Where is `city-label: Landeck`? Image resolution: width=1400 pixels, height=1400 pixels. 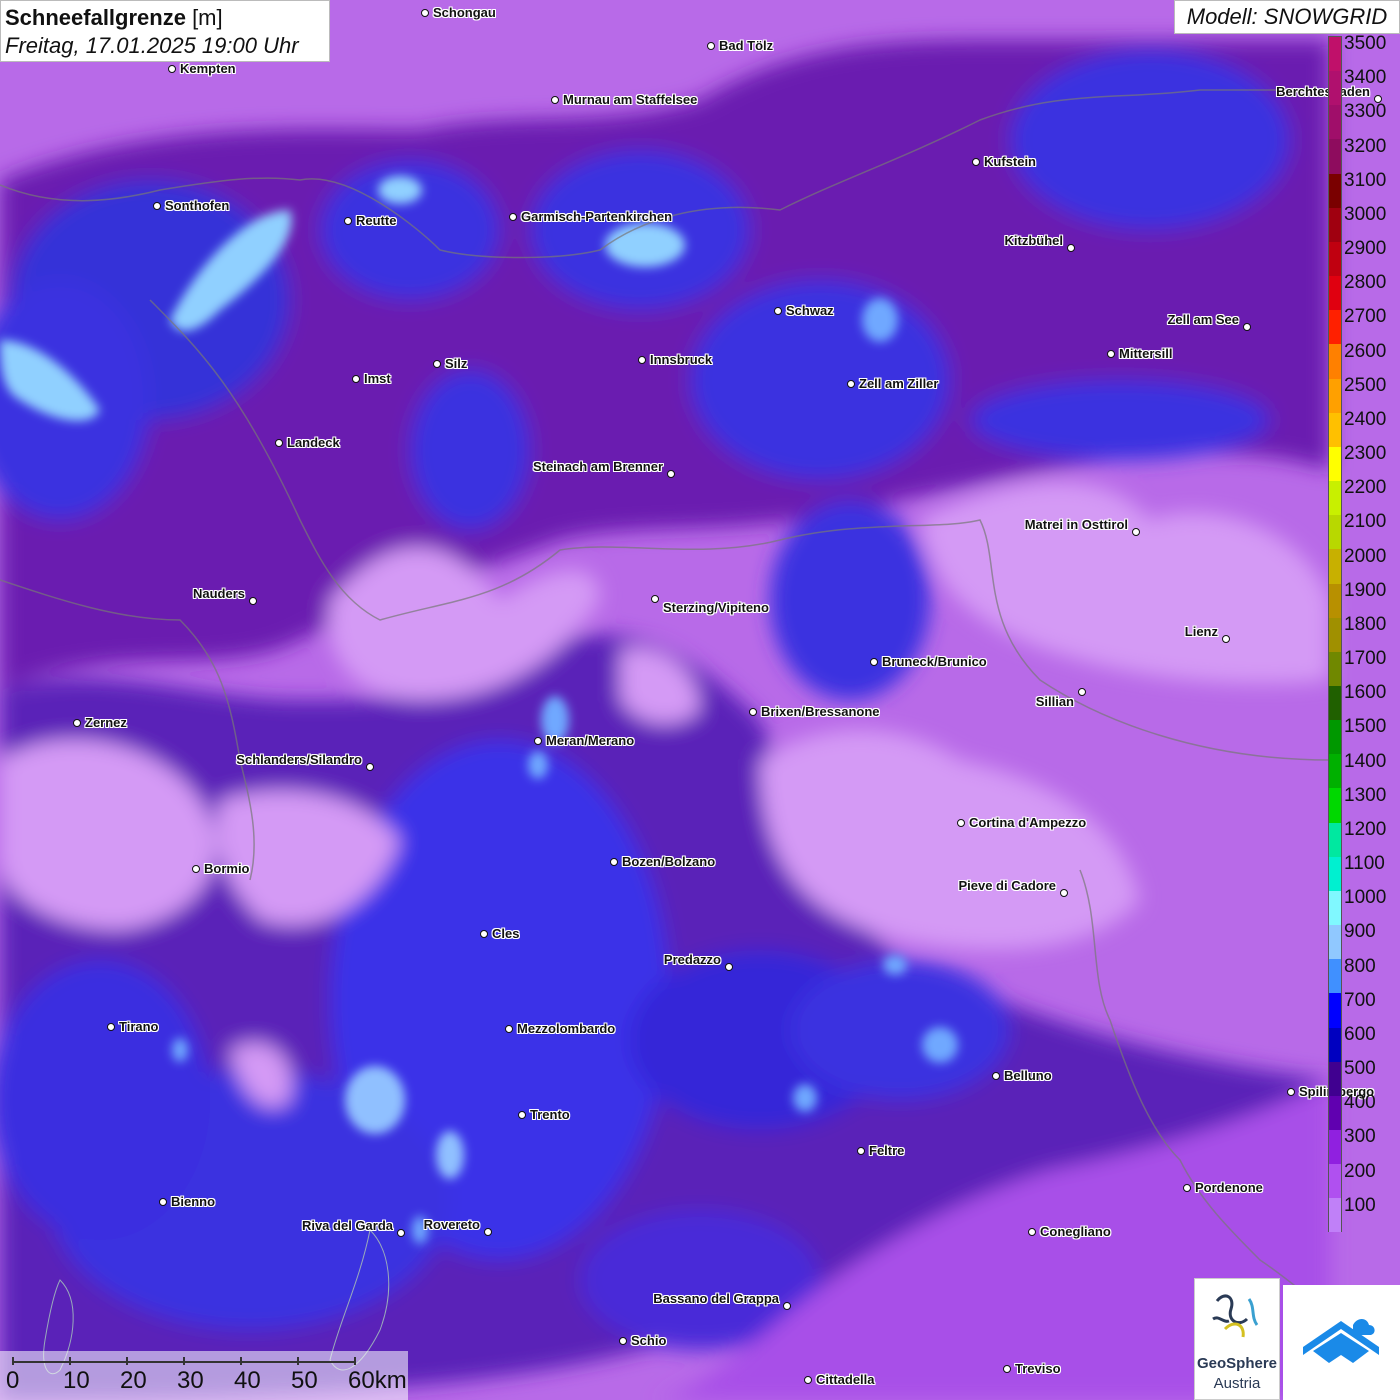
city-label: Landeck is located at coordinates (313, 442).